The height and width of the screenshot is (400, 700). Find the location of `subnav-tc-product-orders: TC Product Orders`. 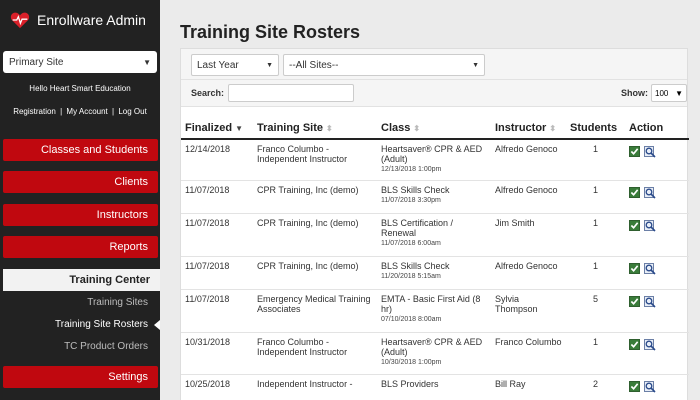

subnav-tc-product-orders: TC Product Orders is located at coordinates (106, 346).